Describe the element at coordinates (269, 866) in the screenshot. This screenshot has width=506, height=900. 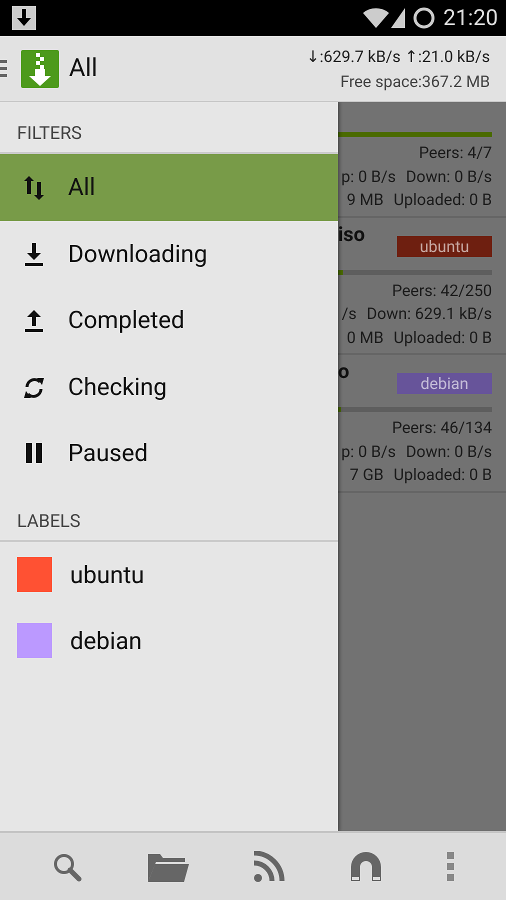
I see `rss-icon` at that location.